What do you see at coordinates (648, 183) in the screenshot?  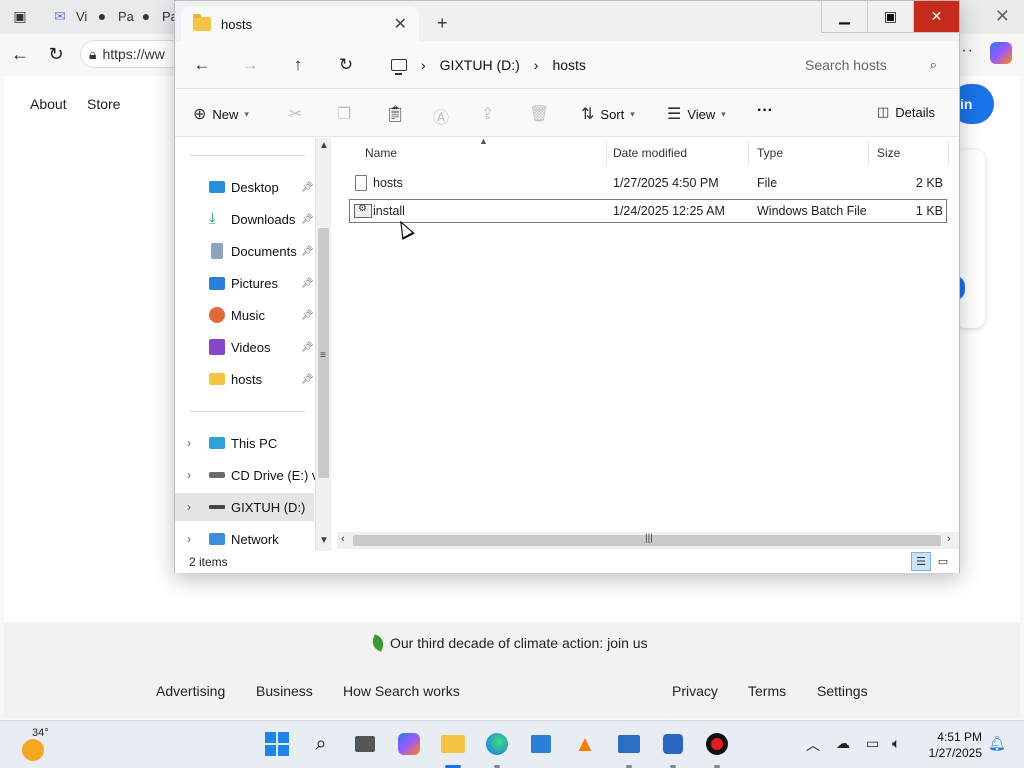 I see `file-row: hosts 1/27/2025 4:50 PM File 2 KB` at bounding box center [648, 183].